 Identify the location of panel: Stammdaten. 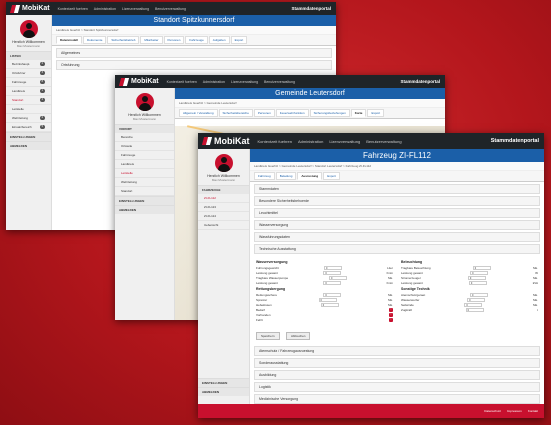
(397, 189).